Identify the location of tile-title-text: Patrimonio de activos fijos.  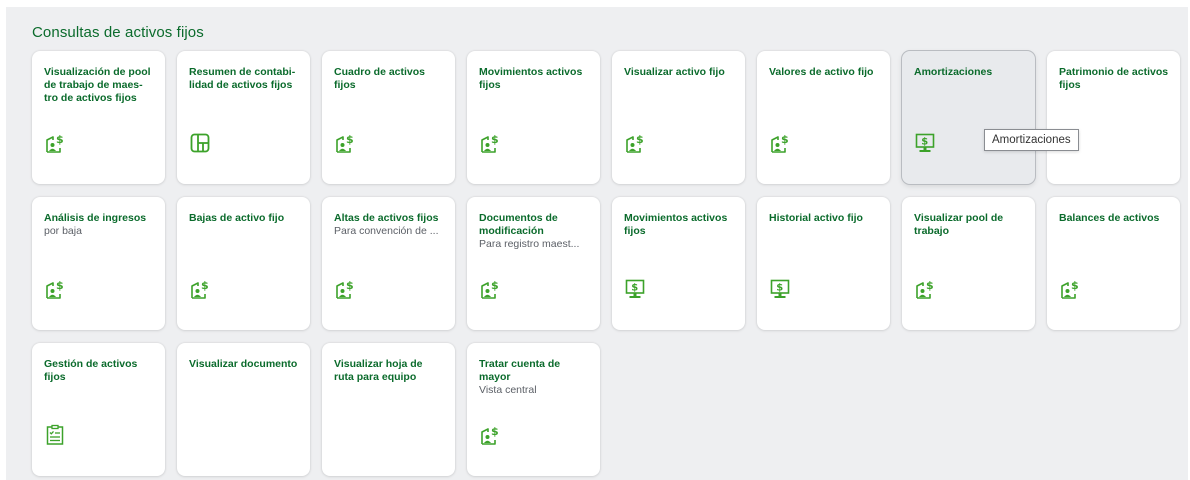
(1114, 78).